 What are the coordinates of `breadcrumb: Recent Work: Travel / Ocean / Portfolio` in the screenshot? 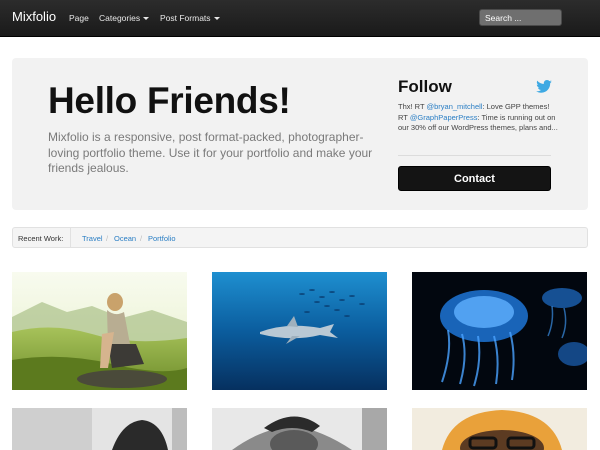 It's located at (300, 237).